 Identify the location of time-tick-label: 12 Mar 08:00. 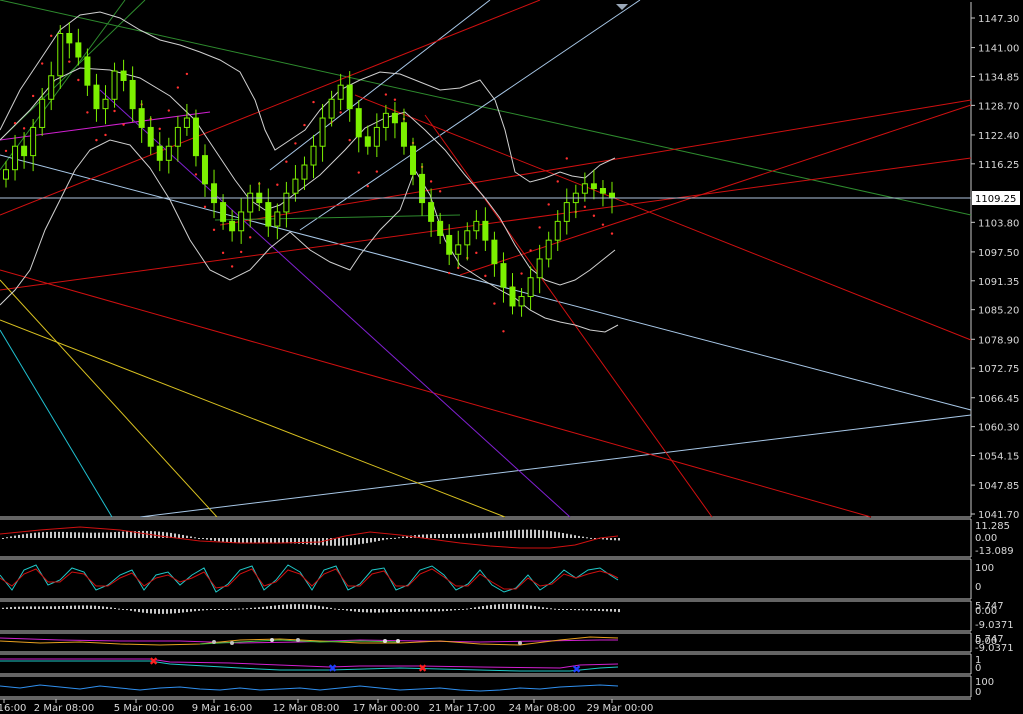
(306, 708).